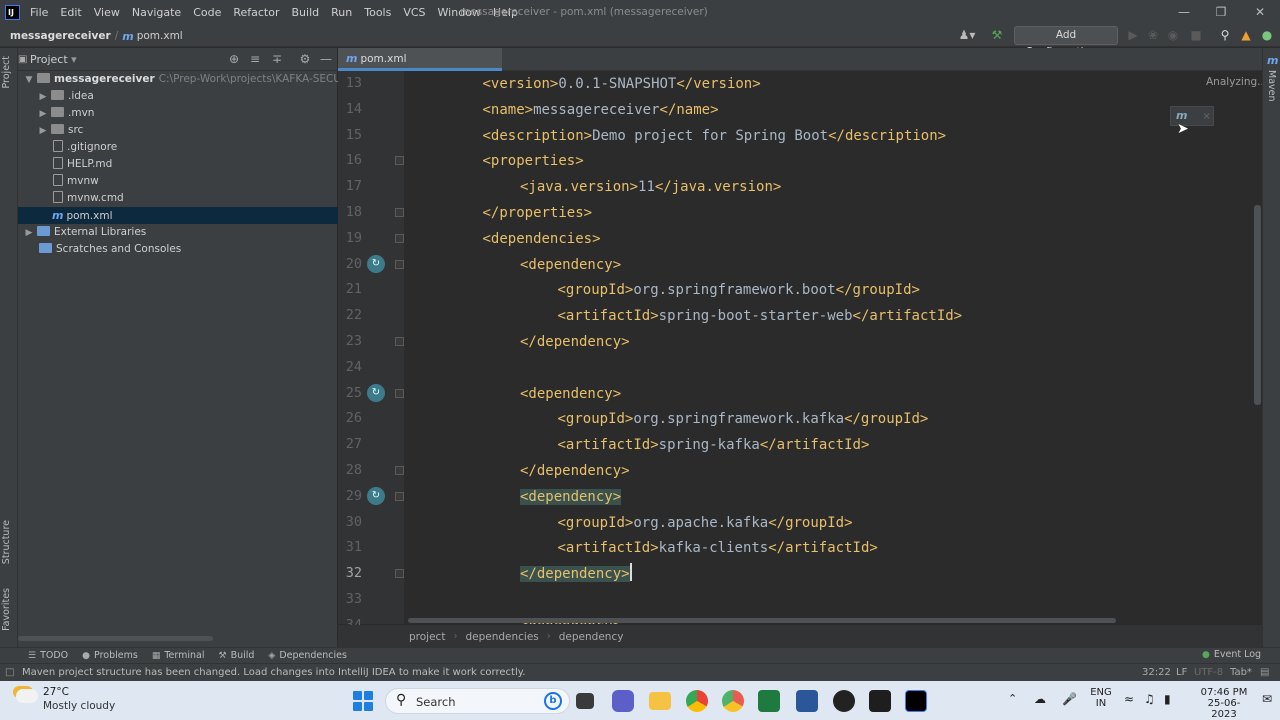 This screenshot has height=720, width=1280. What do you see at coordinates (533, 161) in the screenshot?
I see `code-line: <properties>` at bounding box center [533, 161].